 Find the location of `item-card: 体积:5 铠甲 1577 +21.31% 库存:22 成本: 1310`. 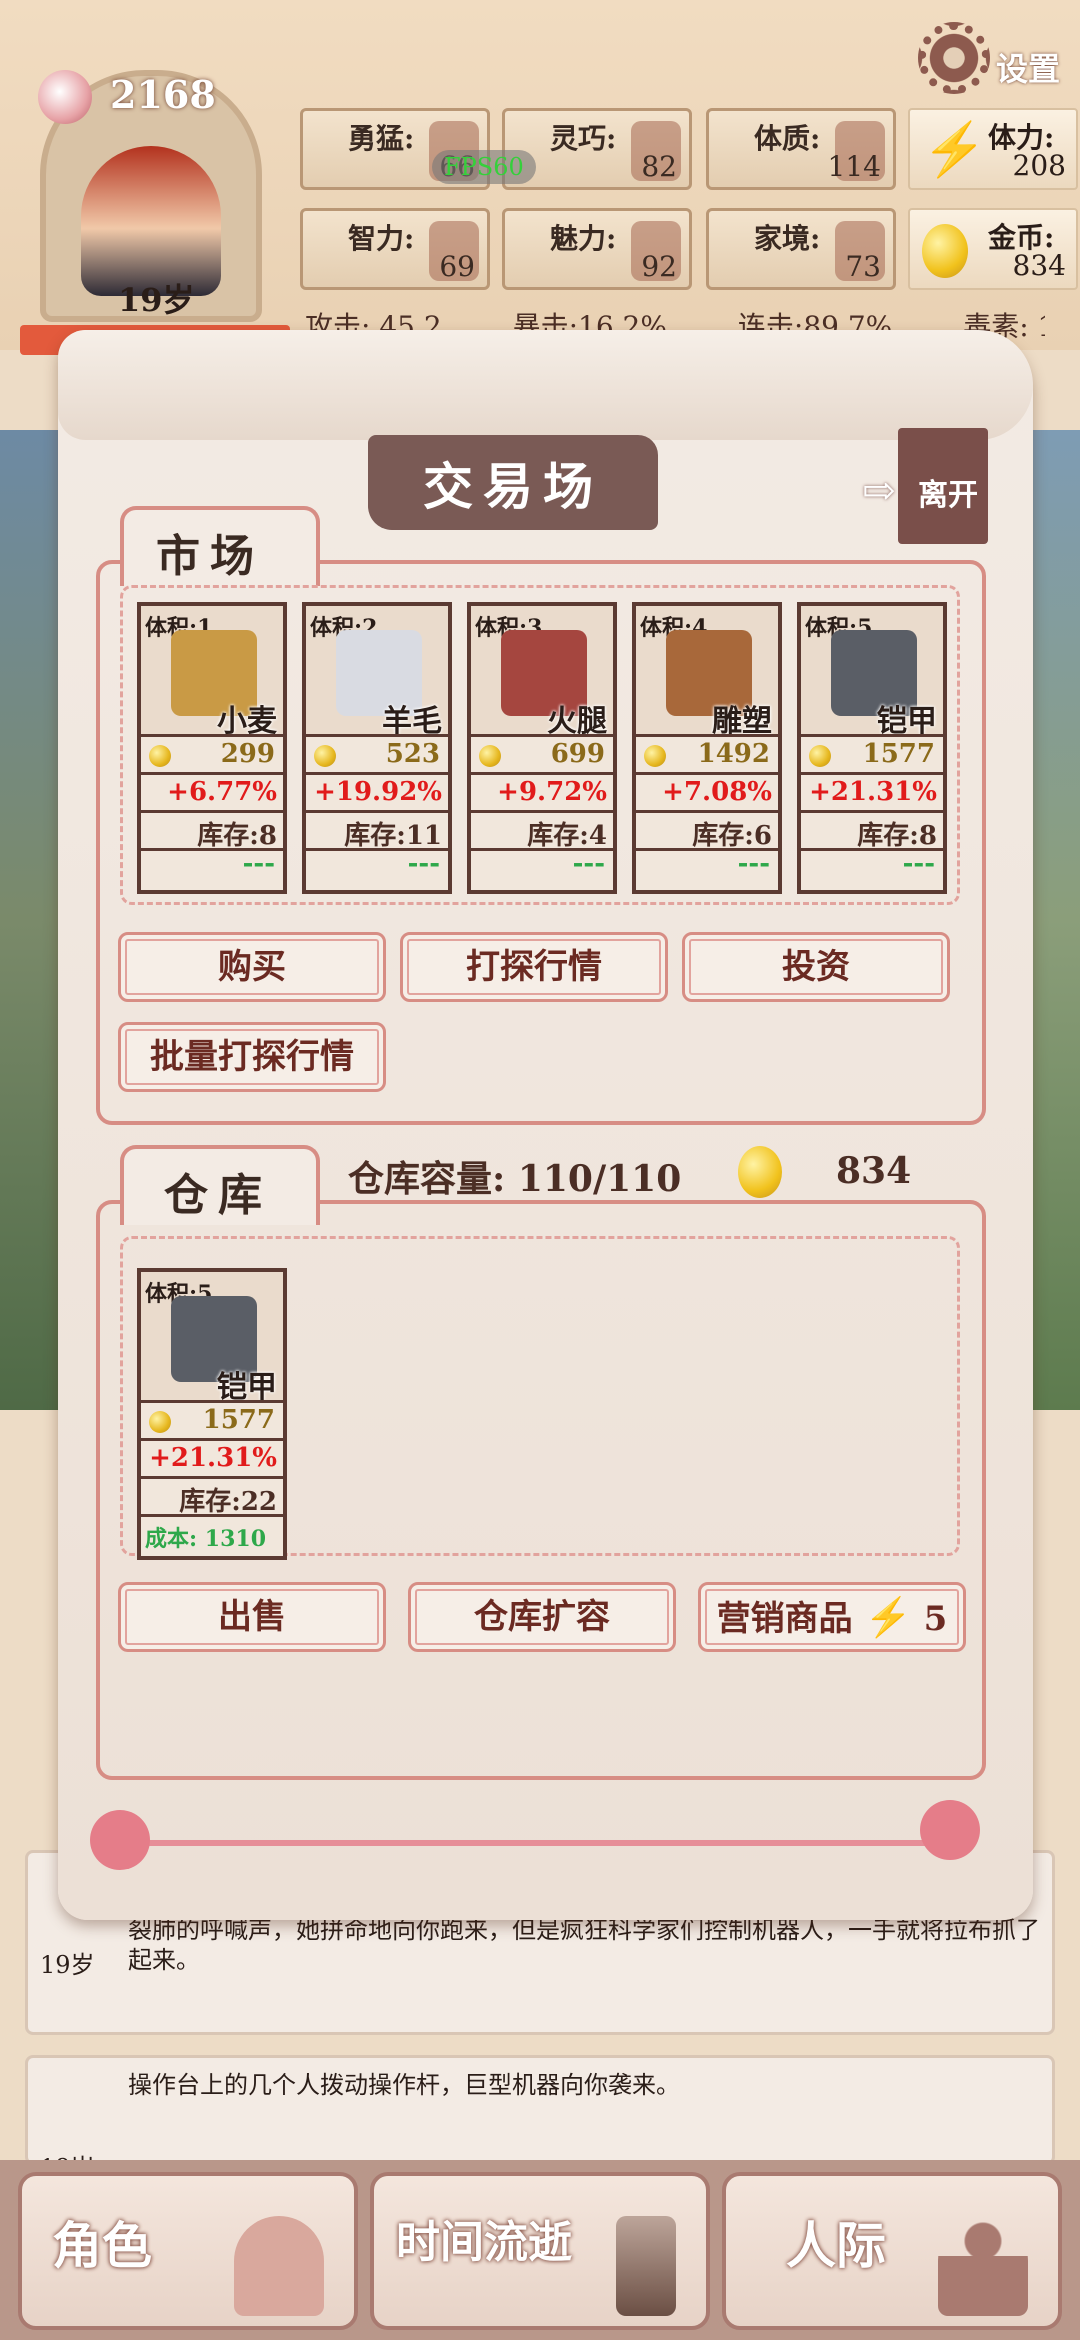

item-card: 体积:5 铠甲 1577 +21.31% 库存:22 成本: 1310 is located at coordinates (212, 1414).